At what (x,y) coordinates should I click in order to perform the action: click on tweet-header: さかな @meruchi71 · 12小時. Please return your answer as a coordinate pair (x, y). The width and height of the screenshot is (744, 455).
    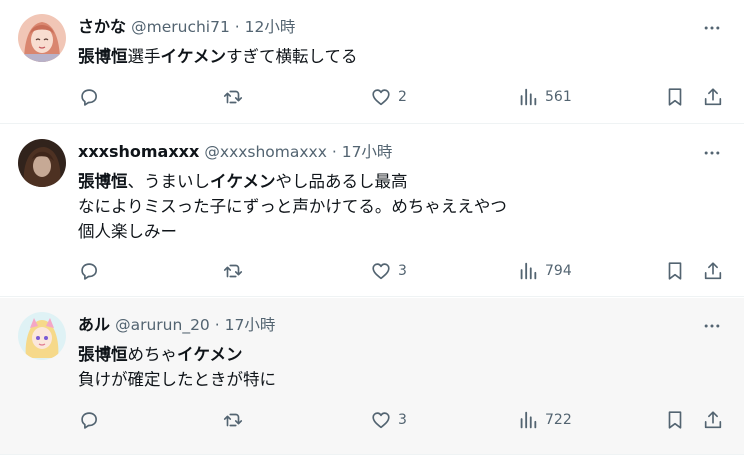
    Looking at the image, I should click on (186, 27).